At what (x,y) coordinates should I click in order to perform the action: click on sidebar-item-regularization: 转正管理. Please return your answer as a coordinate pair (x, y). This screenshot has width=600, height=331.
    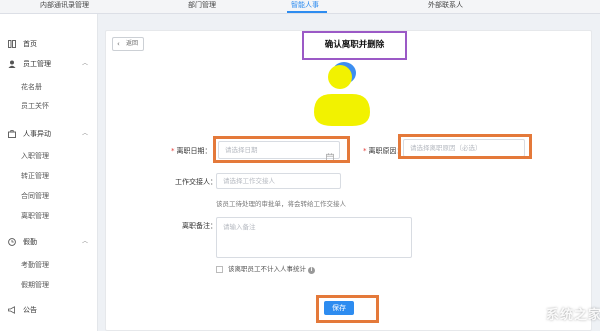
    Looking at the image, I should click on (49, 176).